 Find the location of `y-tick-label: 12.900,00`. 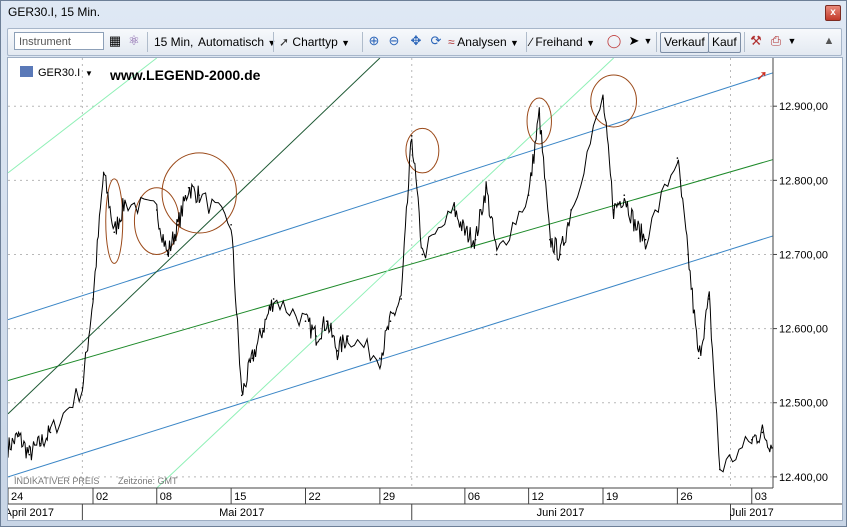

y-tick-label: 12.900,00 is located at coordinates (803, 107).